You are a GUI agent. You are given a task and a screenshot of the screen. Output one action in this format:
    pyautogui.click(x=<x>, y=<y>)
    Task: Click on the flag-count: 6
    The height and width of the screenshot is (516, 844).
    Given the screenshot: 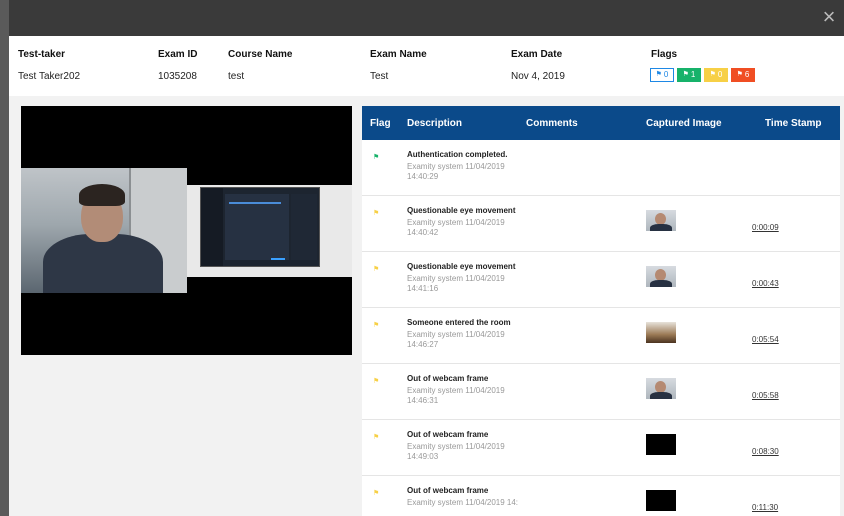 What is the action you would take?
    pyautogui.click(x=747, y=74)
    